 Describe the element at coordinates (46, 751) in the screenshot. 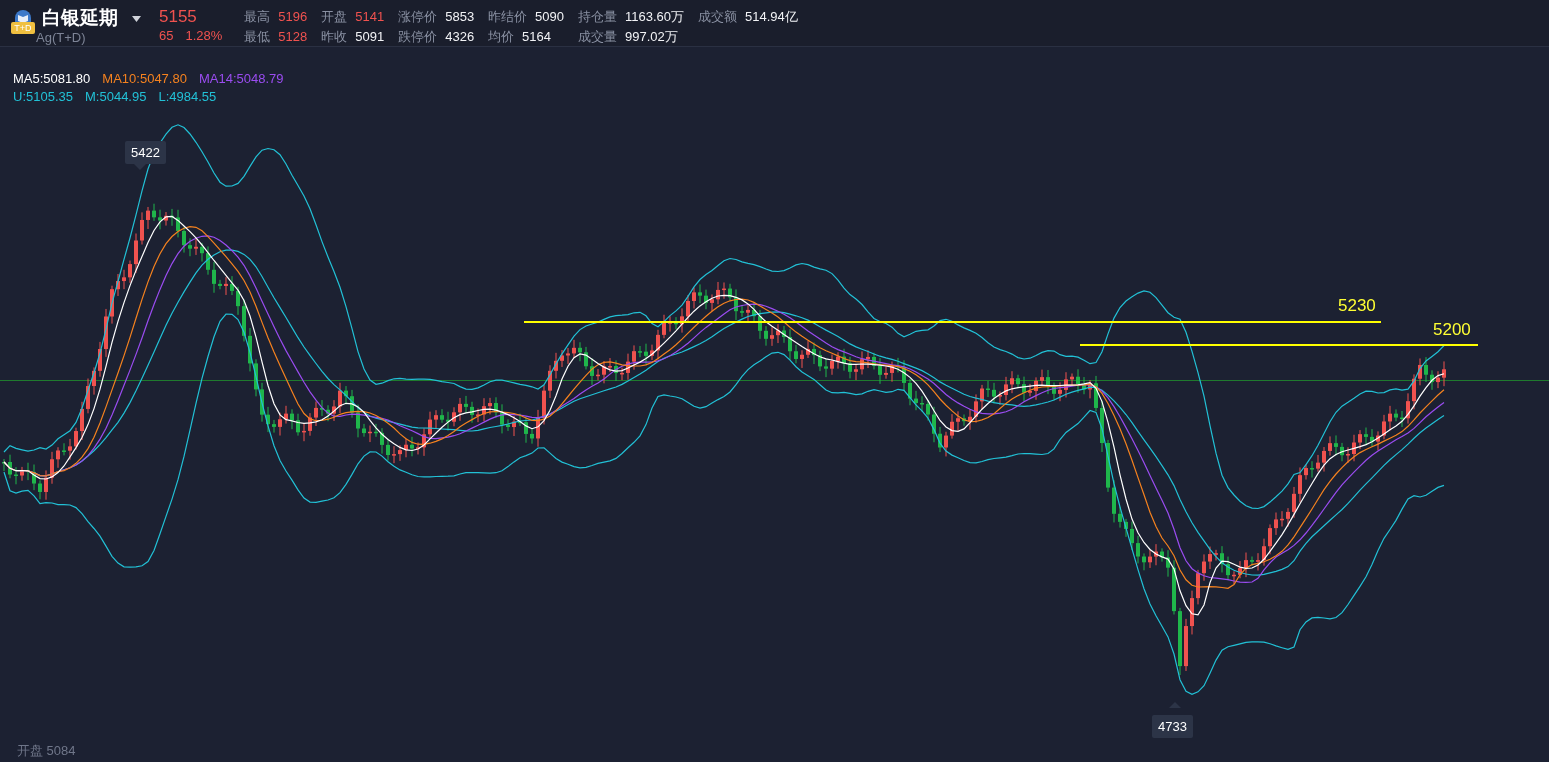

I see `open-price-label: 开盘 5084` at that location.